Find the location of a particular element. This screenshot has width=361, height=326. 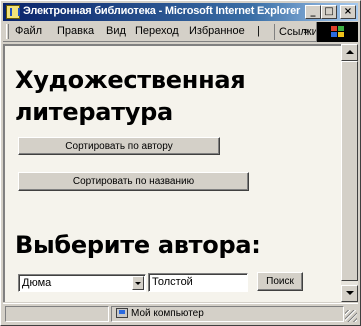

resize-grip is located at coordinates (351, 316).